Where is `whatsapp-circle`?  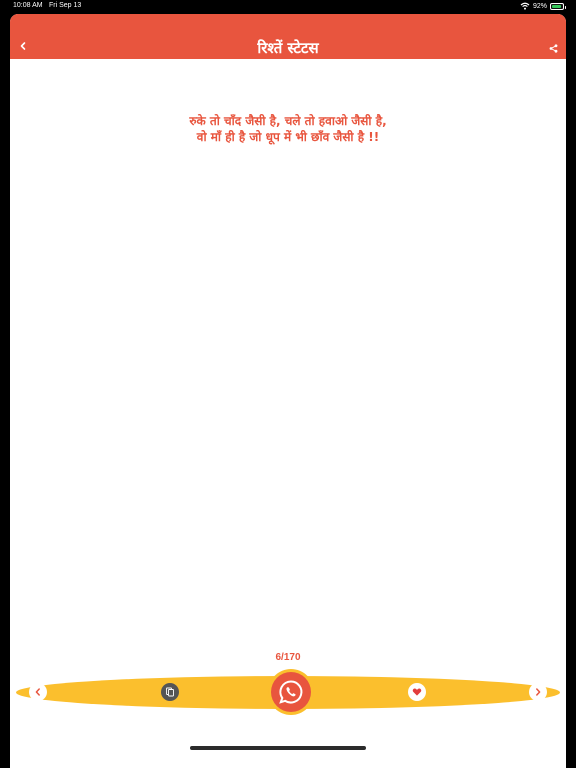
whatsapp-circle is located at coordinates (291, 692).